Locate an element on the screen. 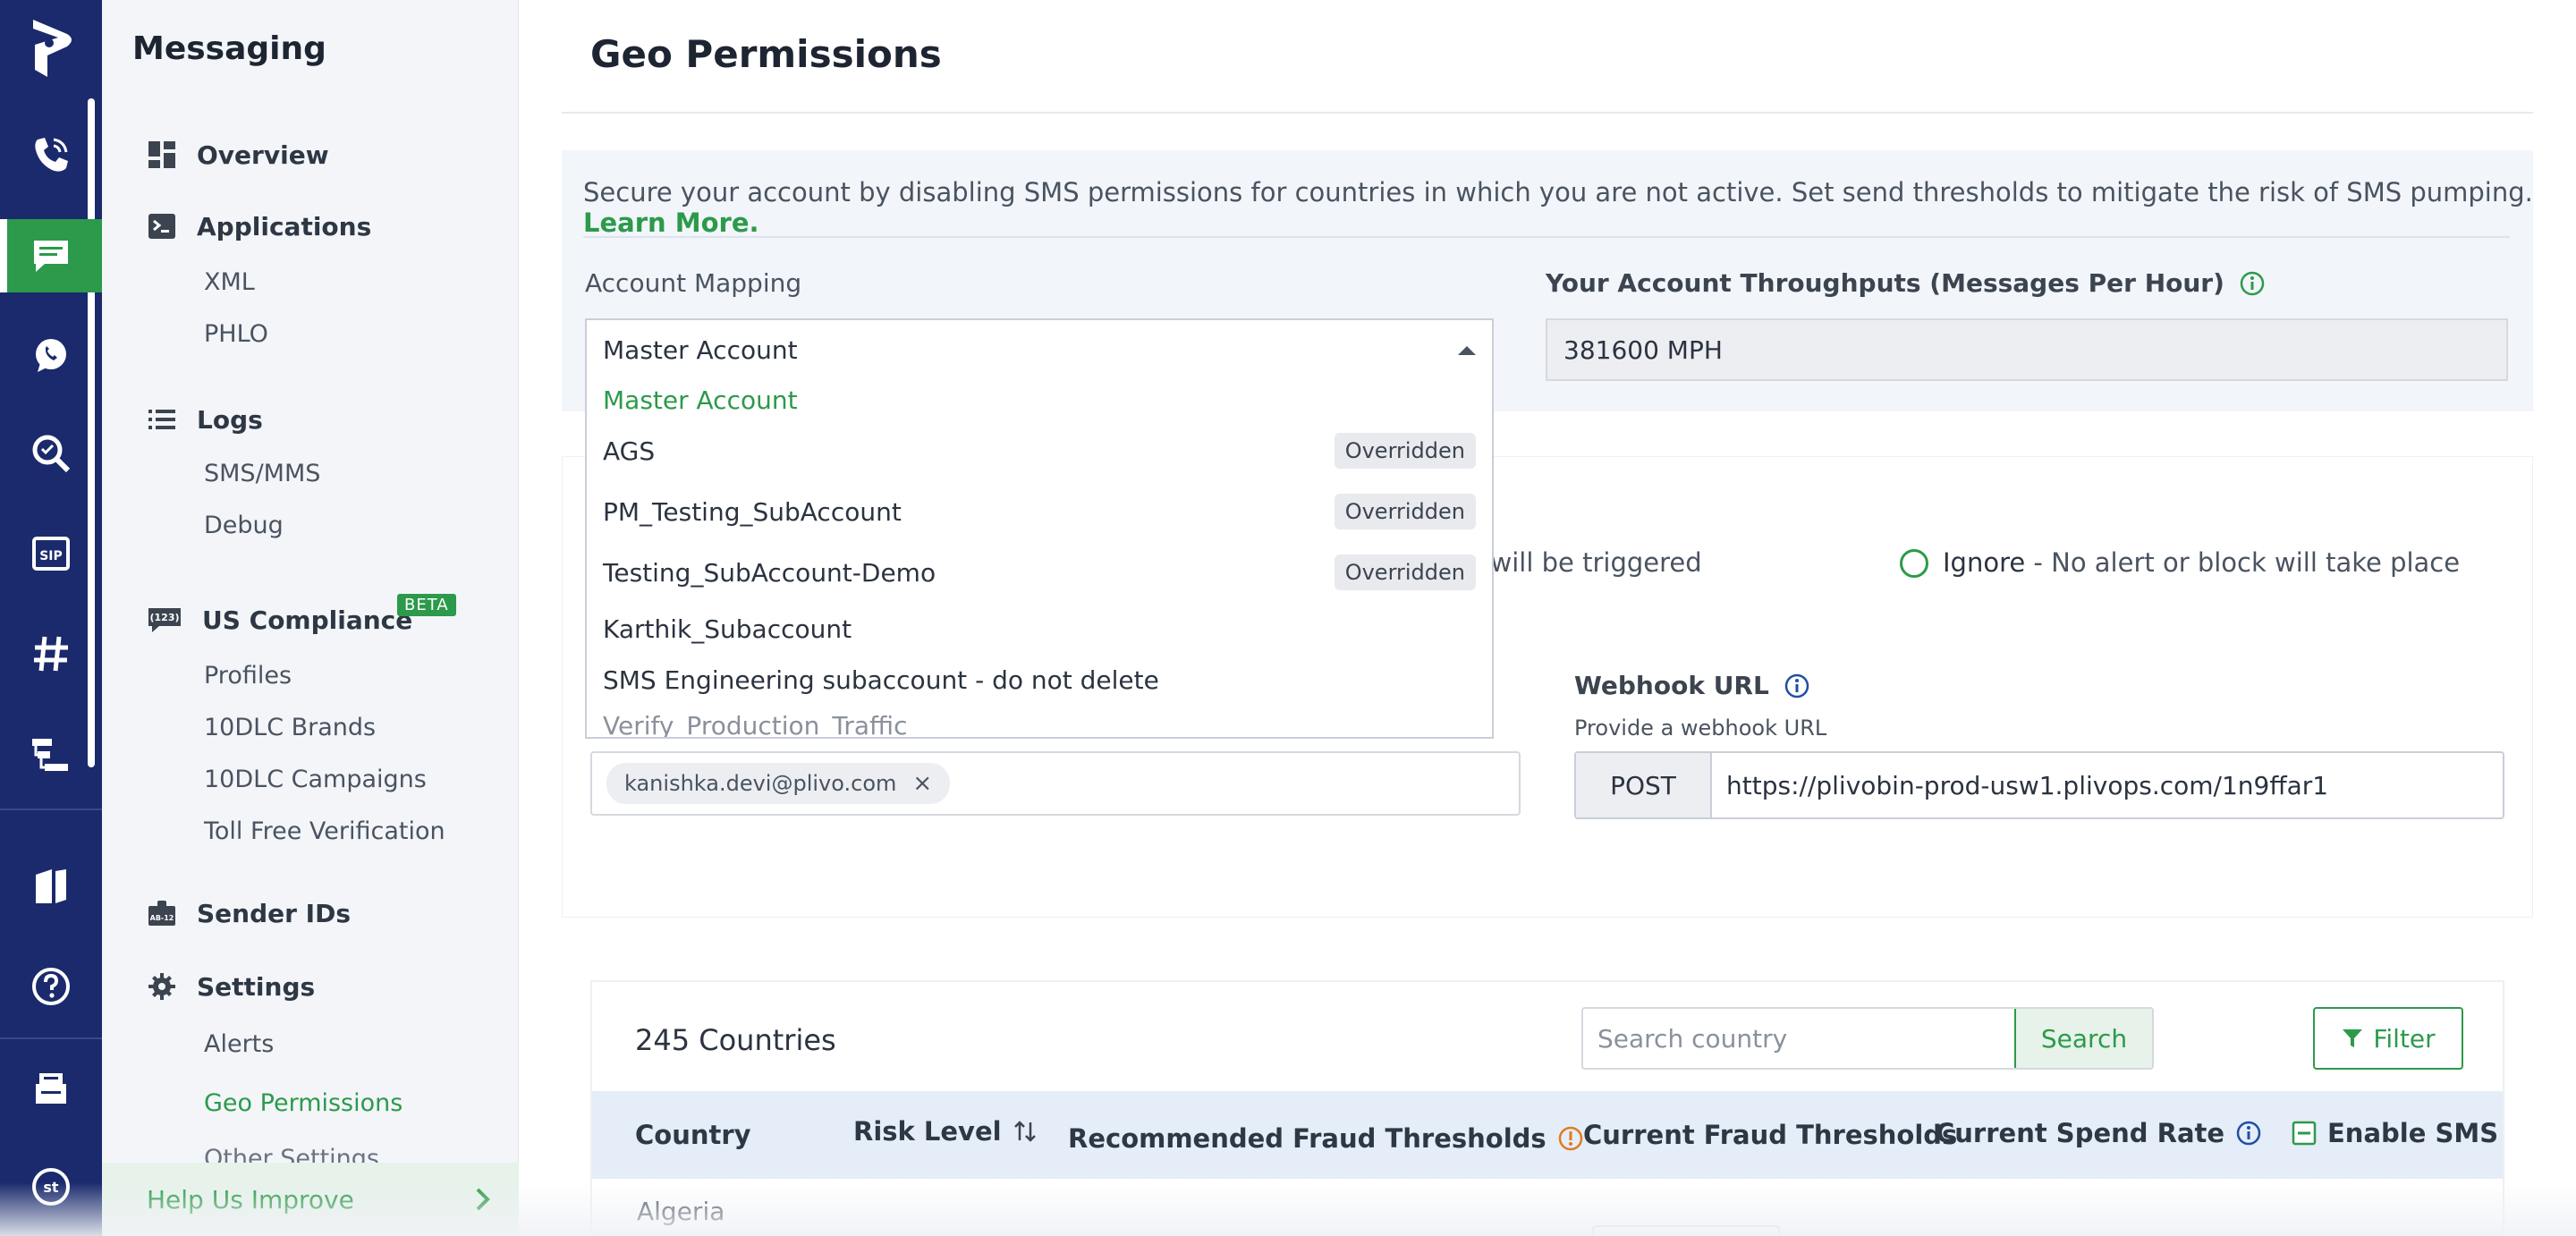  webhook-label: Webhook URL is located at coordinates (1671, 686).